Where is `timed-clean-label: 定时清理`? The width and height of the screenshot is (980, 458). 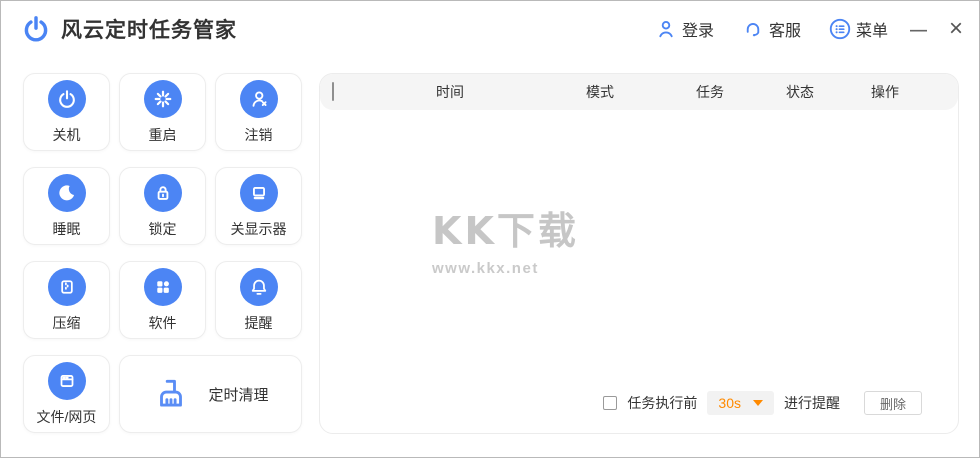 timed-clean-label: 定时清理 is located at coordinates (238, 395).